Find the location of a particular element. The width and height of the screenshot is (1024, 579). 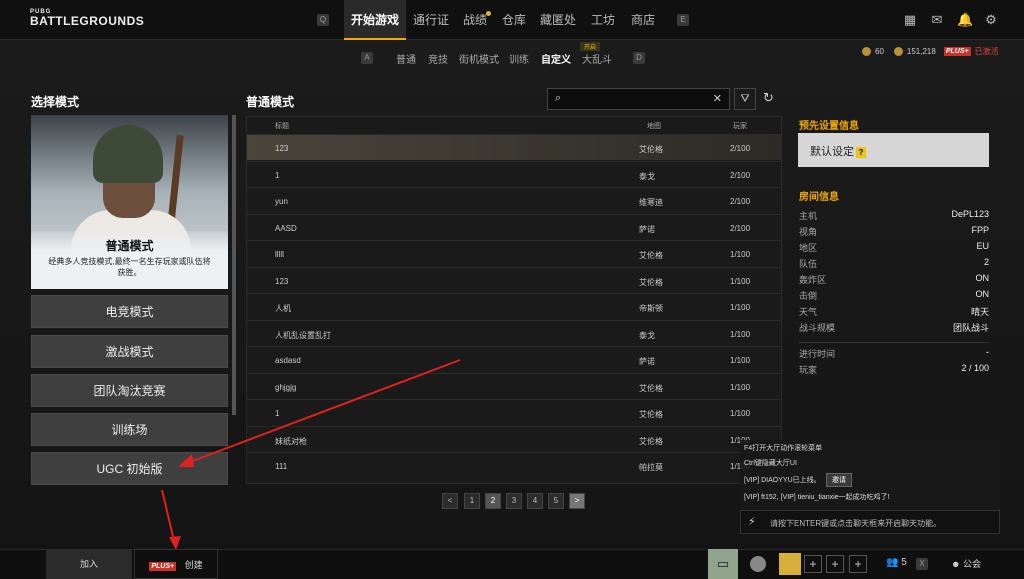

filter-icon: ⛛ is located at coordinates (745, 99).